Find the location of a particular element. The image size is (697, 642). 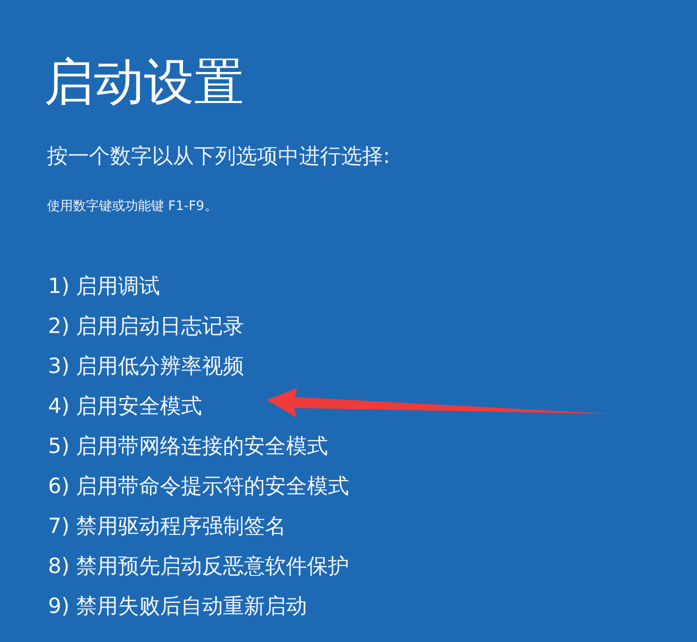

option-item: 2) 启用启动日志记录 is located at coordinates (146, 326).